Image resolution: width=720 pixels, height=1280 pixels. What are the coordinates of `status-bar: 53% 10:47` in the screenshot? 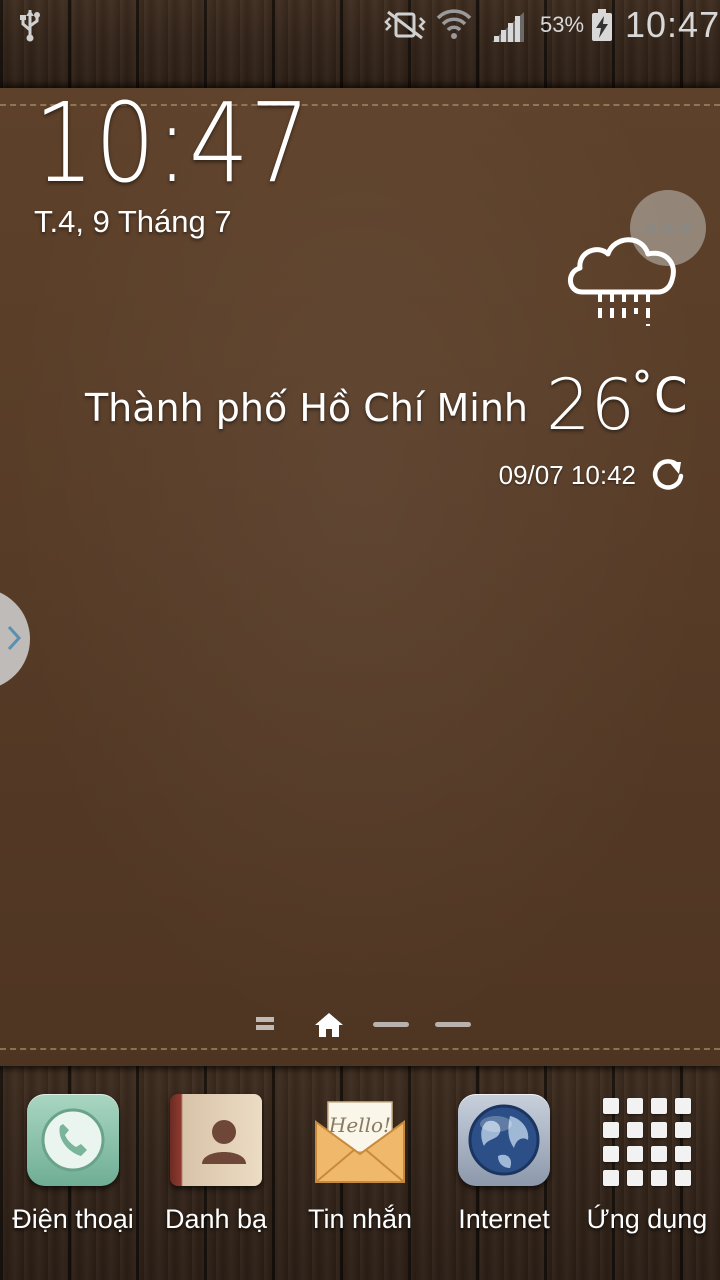 It's located at (360, 25).